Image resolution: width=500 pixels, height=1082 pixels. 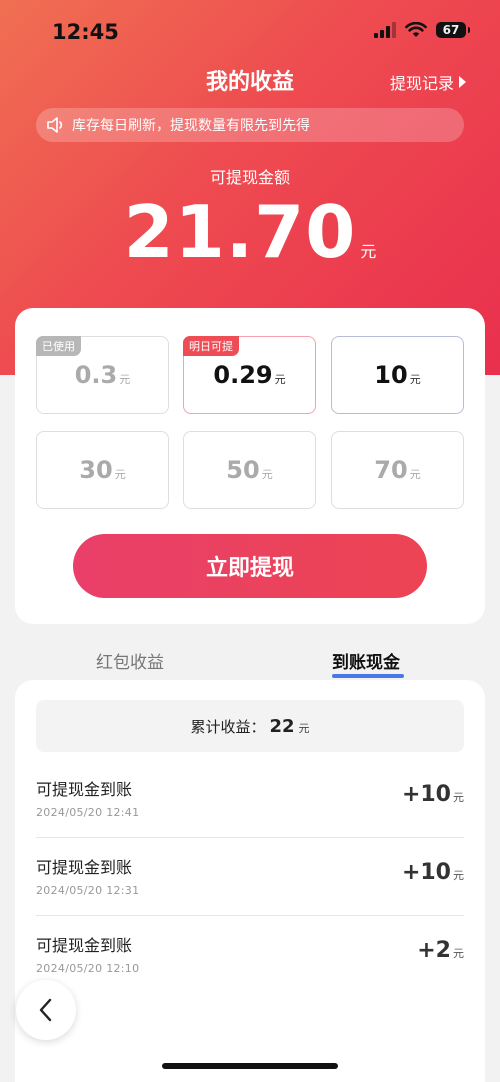 I want to click on record-amount-value: +2, so click(x=434, y=950).